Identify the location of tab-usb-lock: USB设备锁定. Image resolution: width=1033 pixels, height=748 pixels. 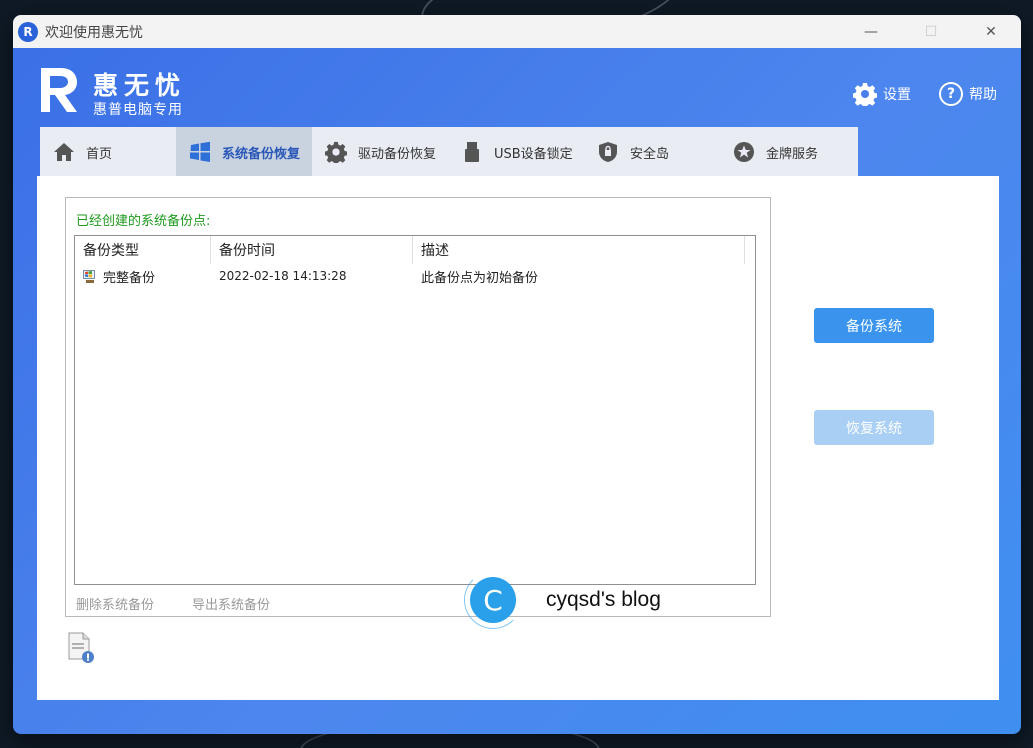
(516, 152).